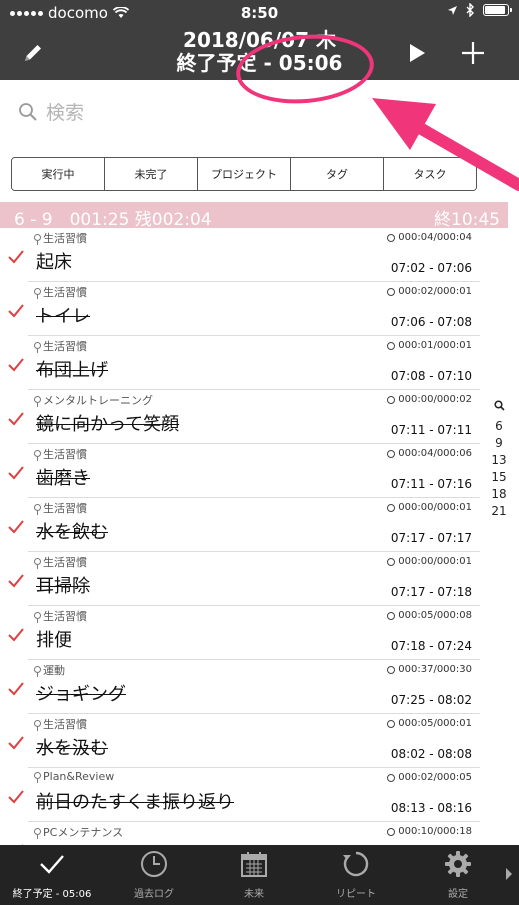 This screenshot has width=519, height=905. What do you see at coordinates (497, 10) in the screenshot?
I see `battery-icon` at bounding box center [497, 10].